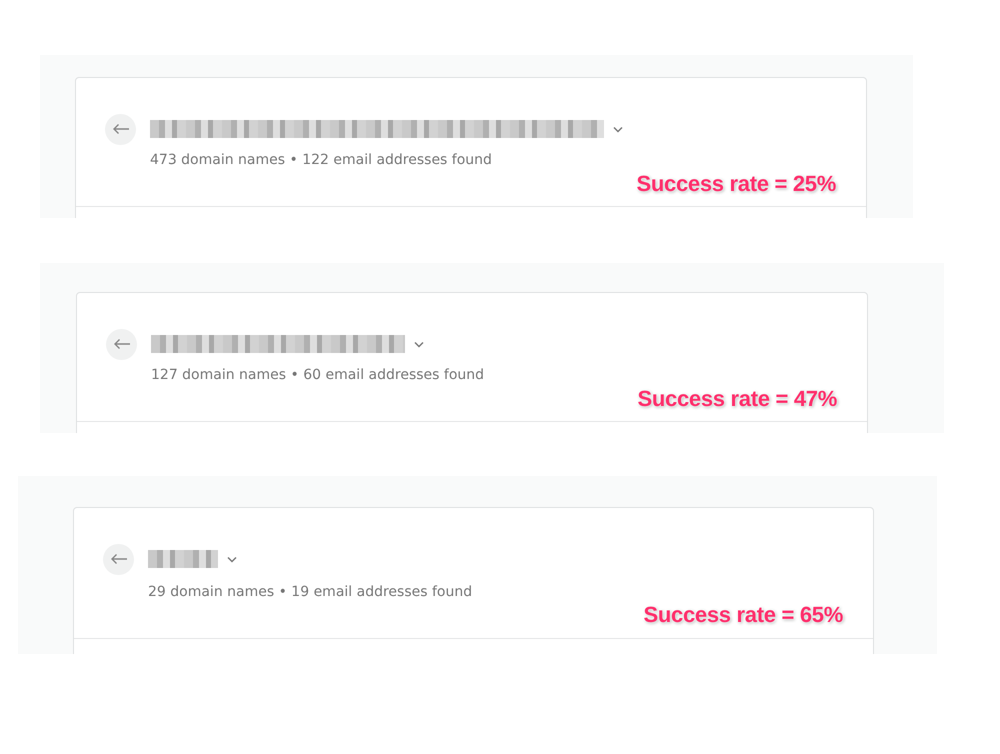 The height and width of the screenshot is (754, 1000). I want to click on stats-text: 29 domain names • 19 email addresses found, so click(311, 592).